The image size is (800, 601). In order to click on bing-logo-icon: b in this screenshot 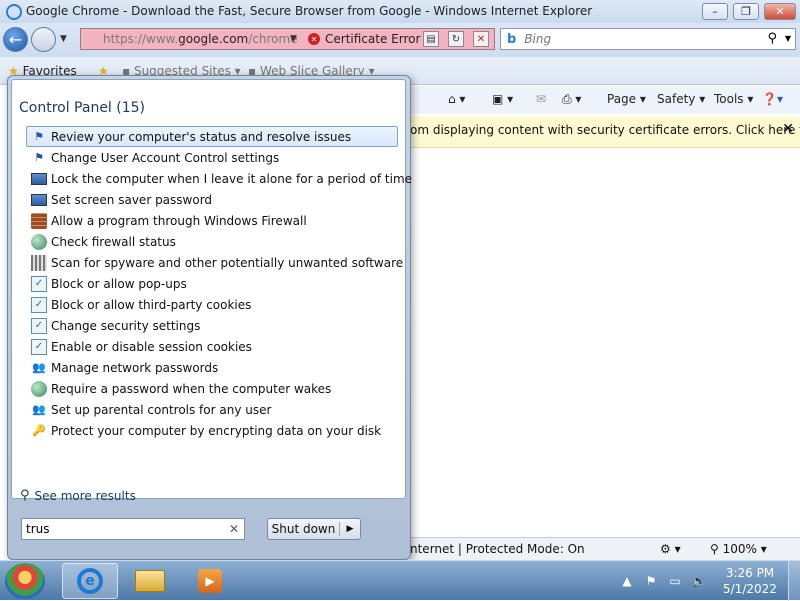, I will do `click(512, 39)`.